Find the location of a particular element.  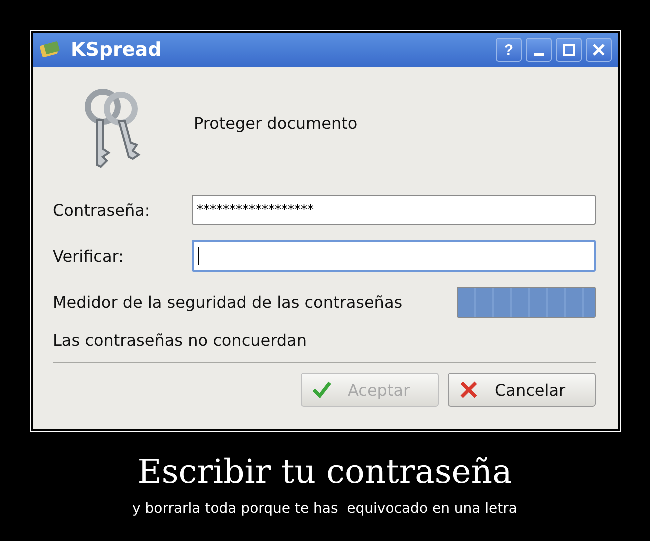

dialog-heading: Proteger documento is located at coordinates (276, 123).